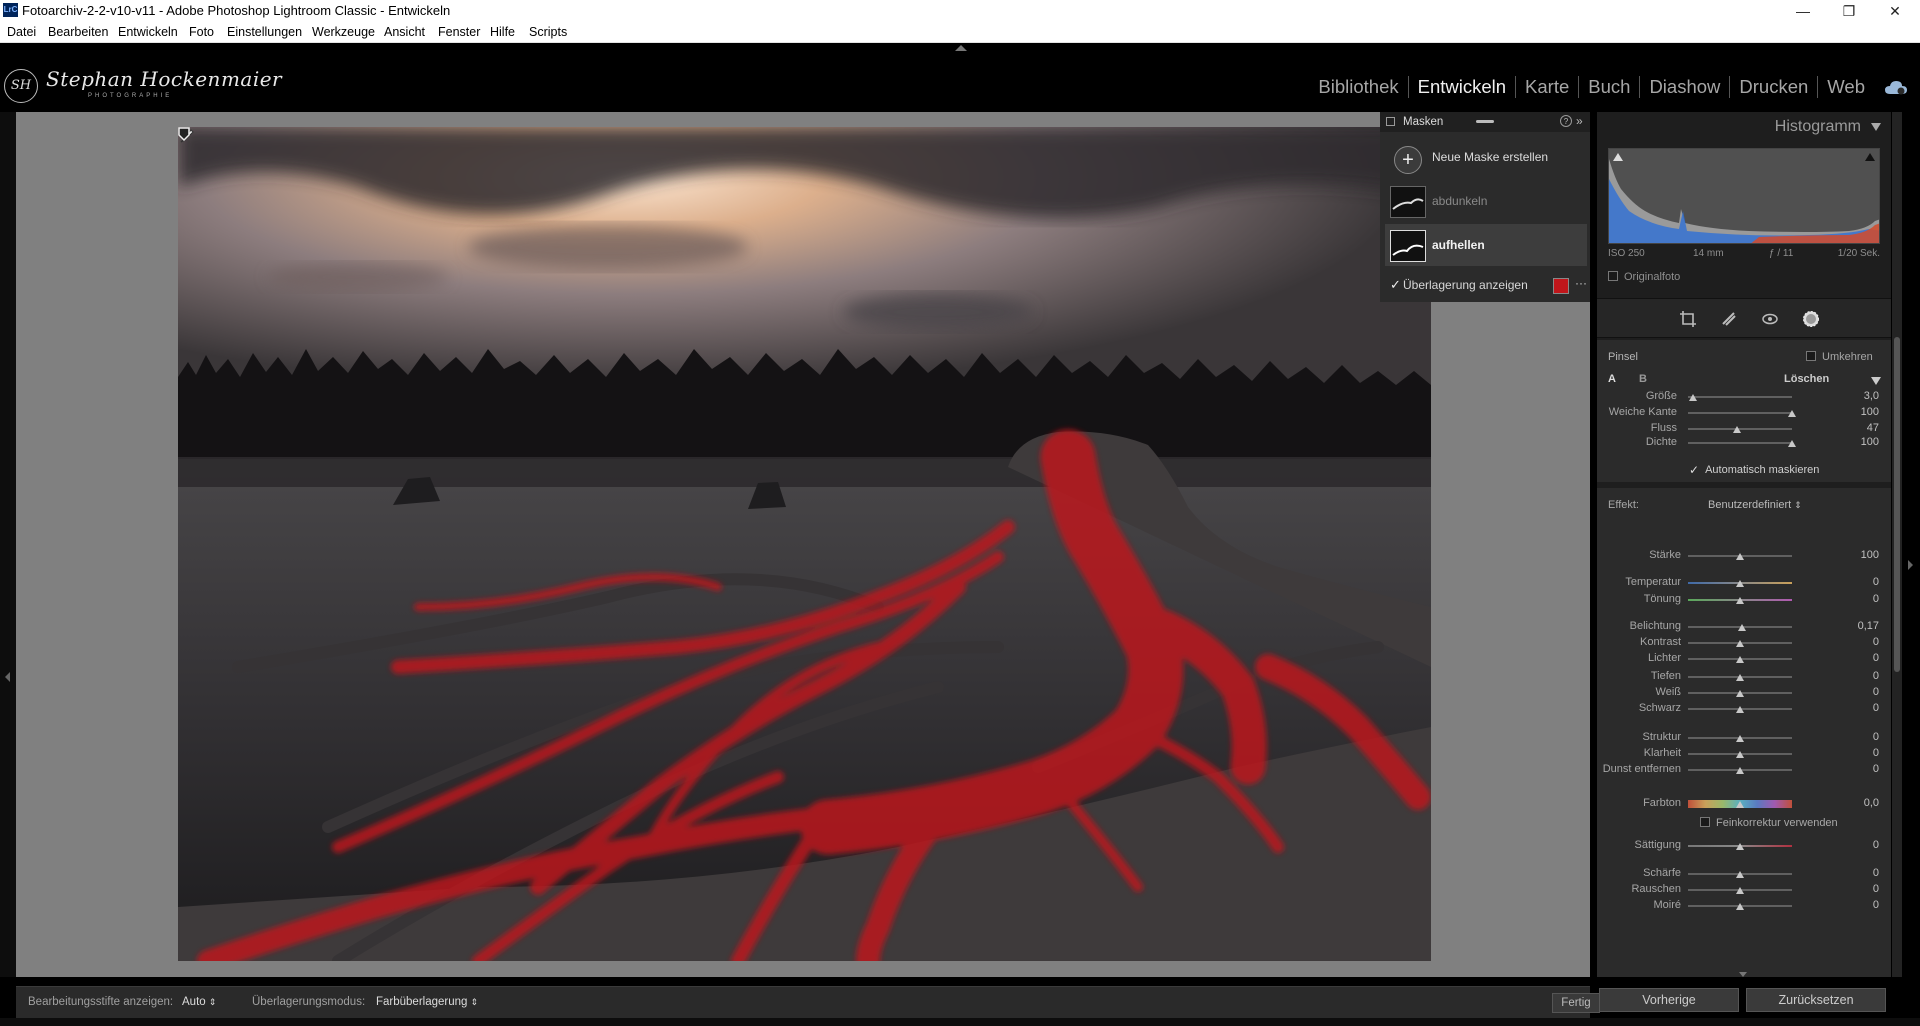 This screenshot has width=1920, height=1026. I want to click on brush-tab-a: A, so click(1612, 379).